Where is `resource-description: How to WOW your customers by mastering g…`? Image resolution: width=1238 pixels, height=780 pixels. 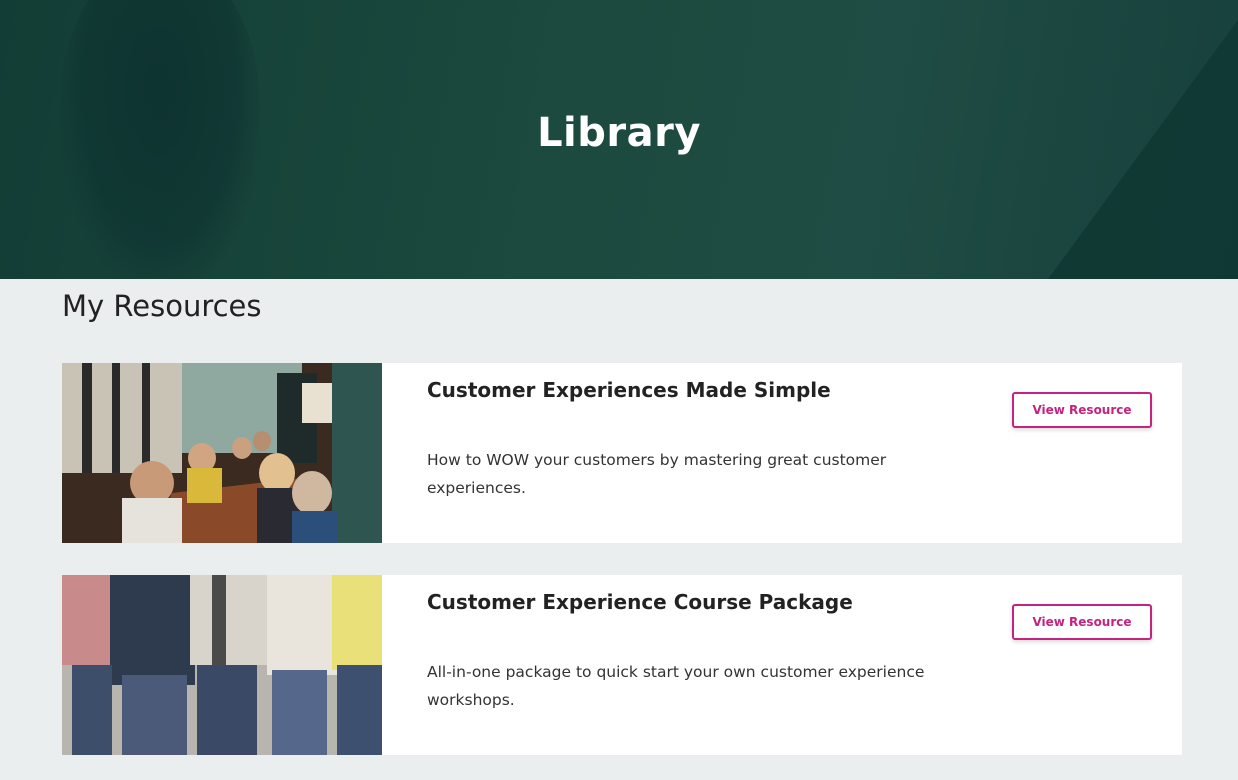 resource-description: How to WOW your customers by mastering g… is located at coordinates (657, 474).